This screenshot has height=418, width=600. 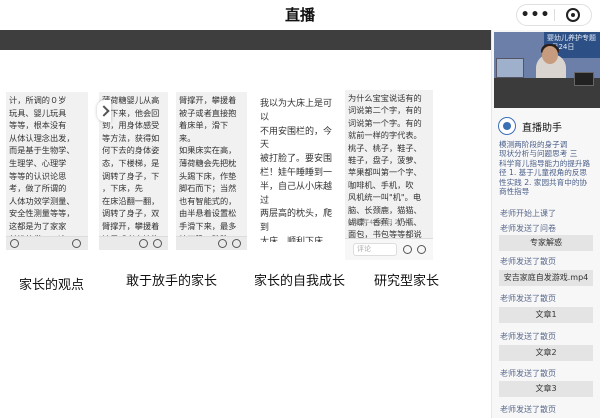 I want to click on slide-top-band, so click(x=245, y=40).